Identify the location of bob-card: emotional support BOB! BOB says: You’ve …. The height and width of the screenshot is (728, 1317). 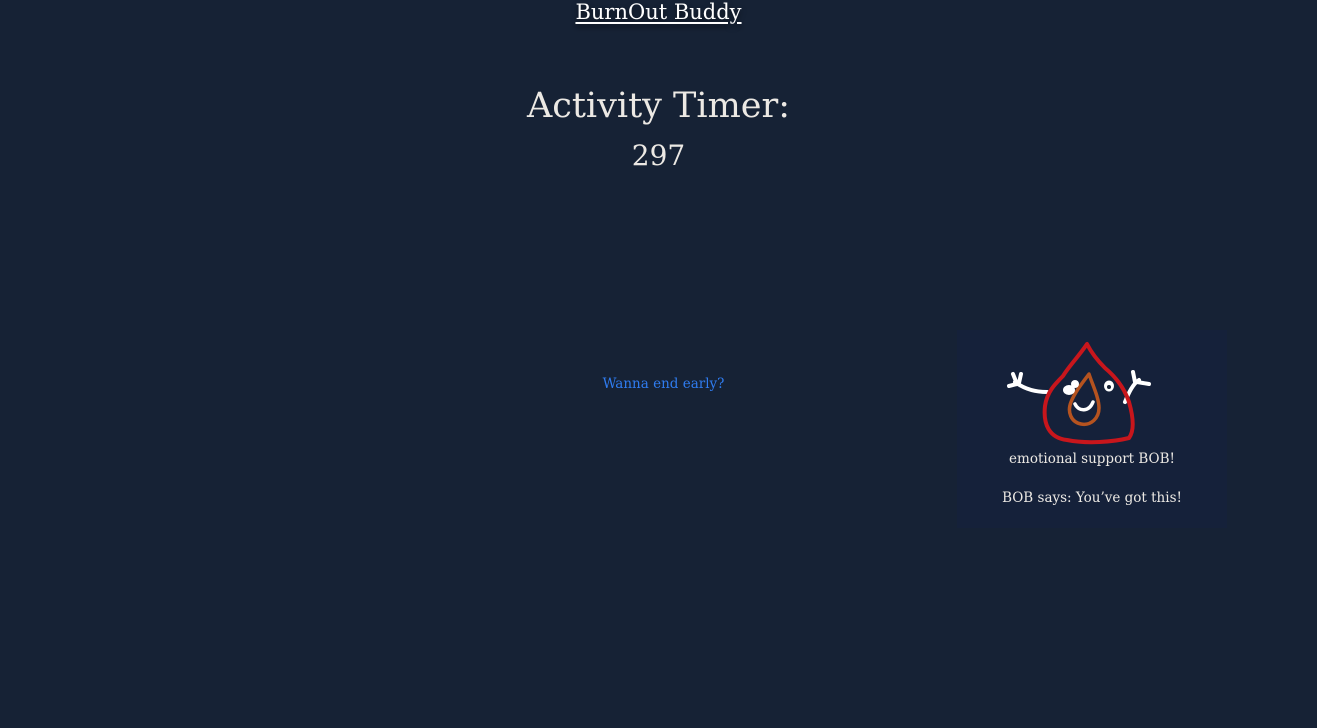
(1092, 429).